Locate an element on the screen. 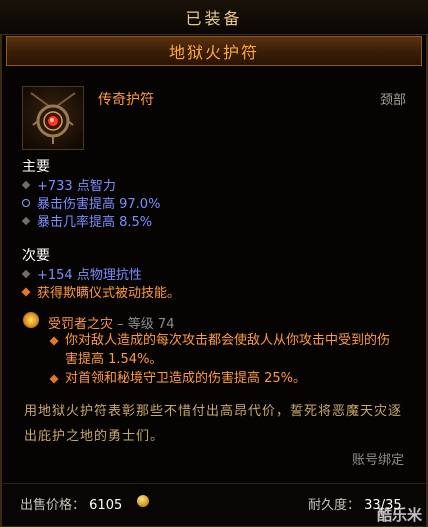  enchanted-ring-icon is located at coordinates (26, 202).